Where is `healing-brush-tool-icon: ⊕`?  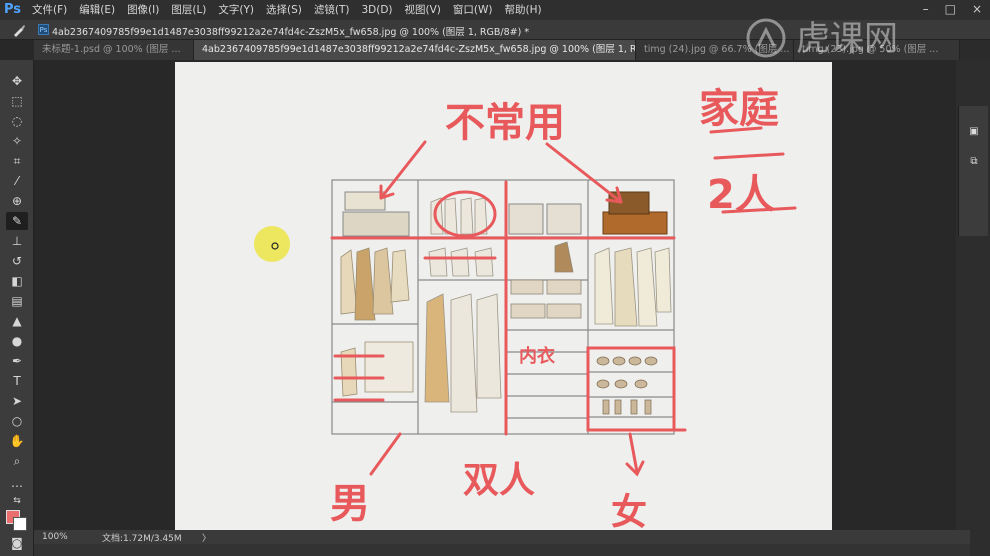 healing-brush-tool-icon: ⊕ is located at coordinates (17, 201).